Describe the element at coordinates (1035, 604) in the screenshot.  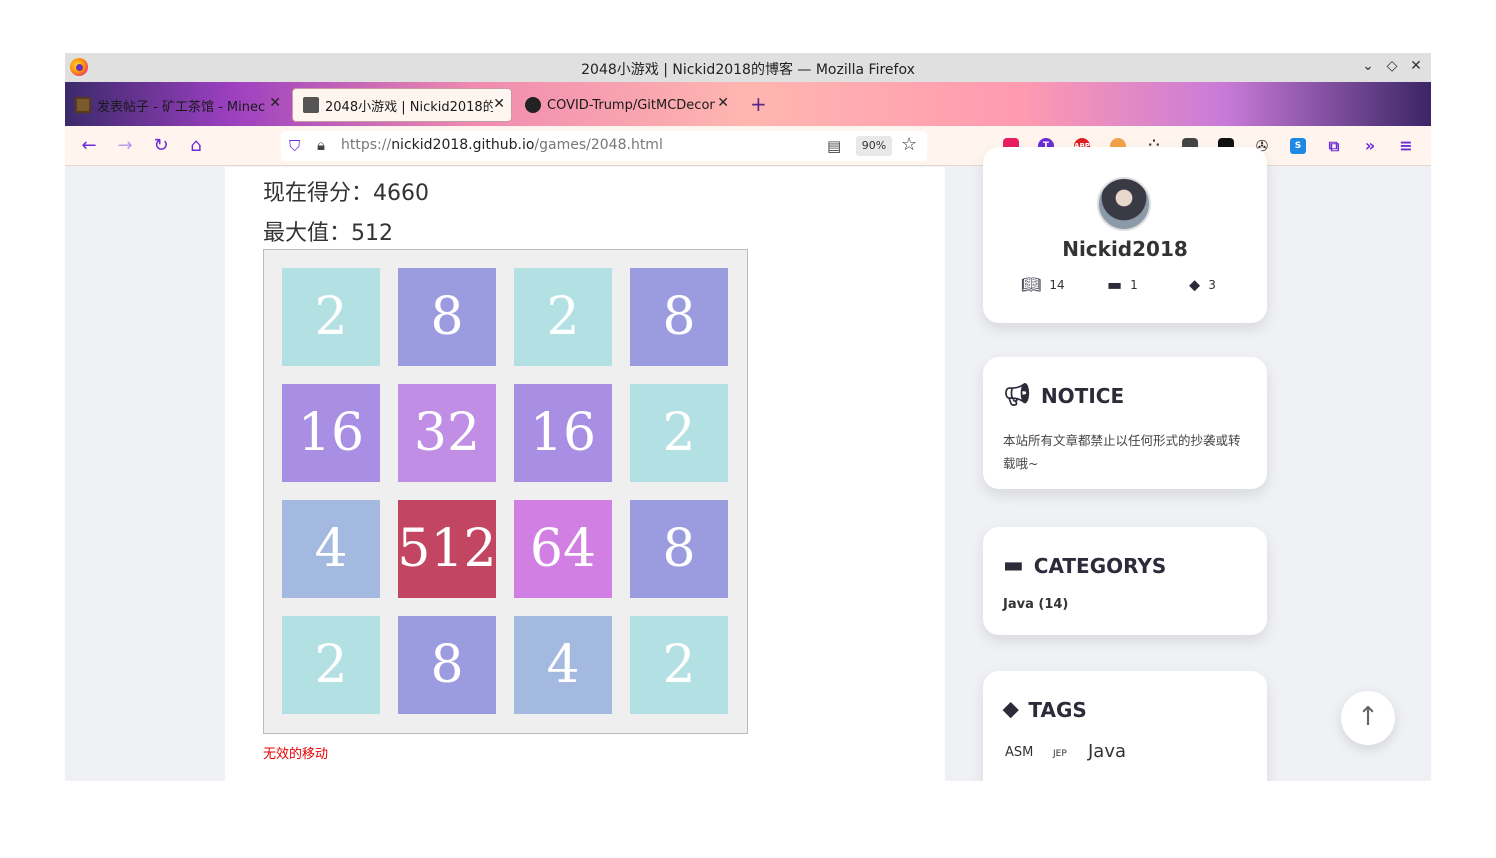
I see `category-link: Java (14)` at that location.